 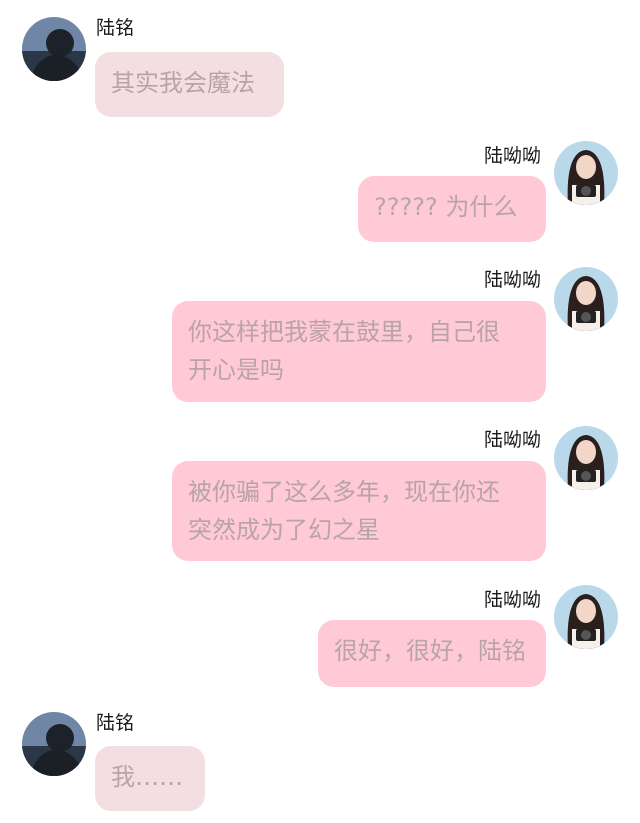 I want to click on message-bubble: ????? 为什么, so click(x=452, y=209).